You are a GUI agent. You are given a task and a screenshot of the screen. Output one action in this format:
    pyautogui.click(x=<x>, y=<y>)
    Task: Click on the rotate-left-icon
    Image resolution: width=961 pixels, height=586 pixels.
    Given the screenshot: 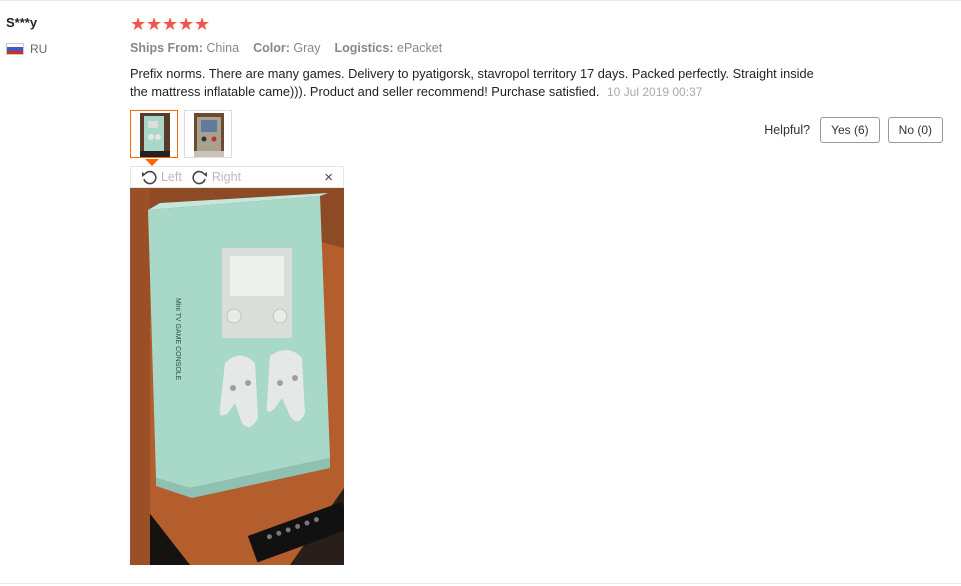 What is the action you would take?
    pyautogui.click(x=149, y=177)
    